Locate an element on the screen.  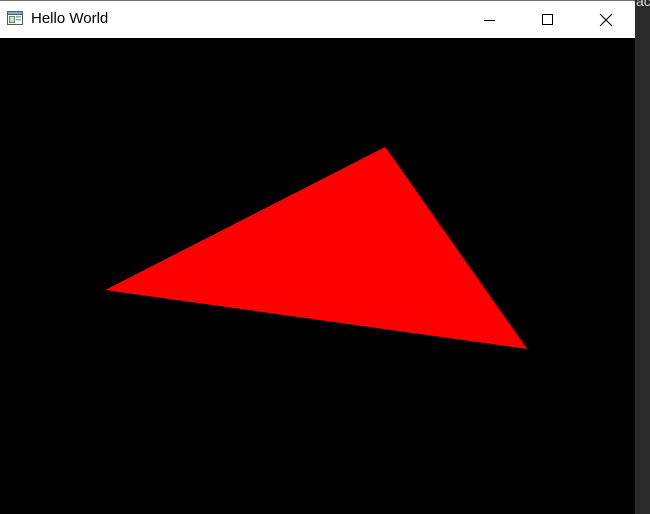
close-icon is located at coordinates (606, 19).